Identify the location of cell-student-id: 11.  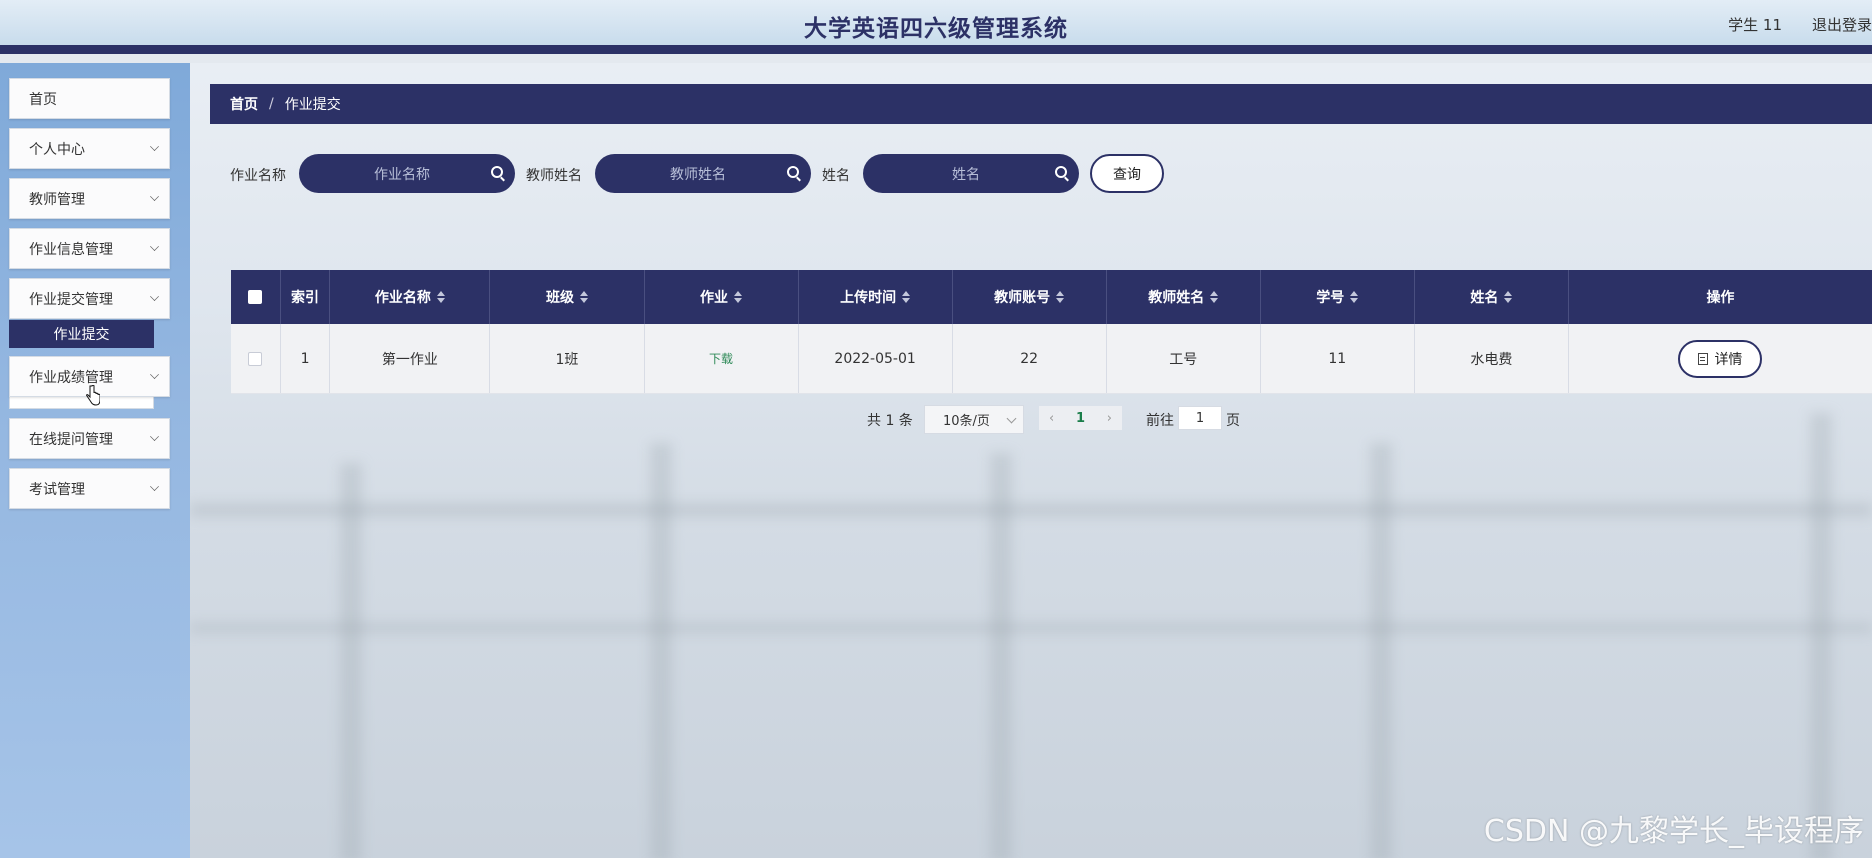
(1338, 358).